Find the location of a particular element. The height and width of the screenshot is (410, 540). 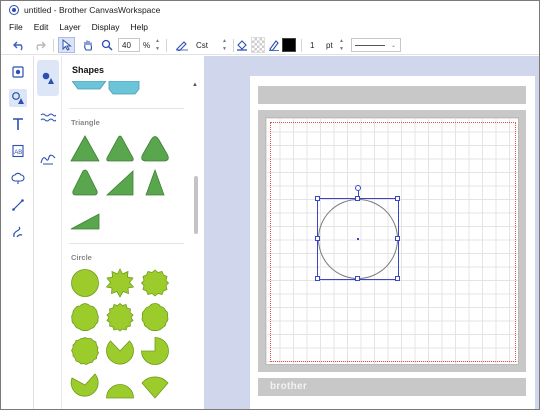

line-draw-tool-button is located at coordinates (18, 205).